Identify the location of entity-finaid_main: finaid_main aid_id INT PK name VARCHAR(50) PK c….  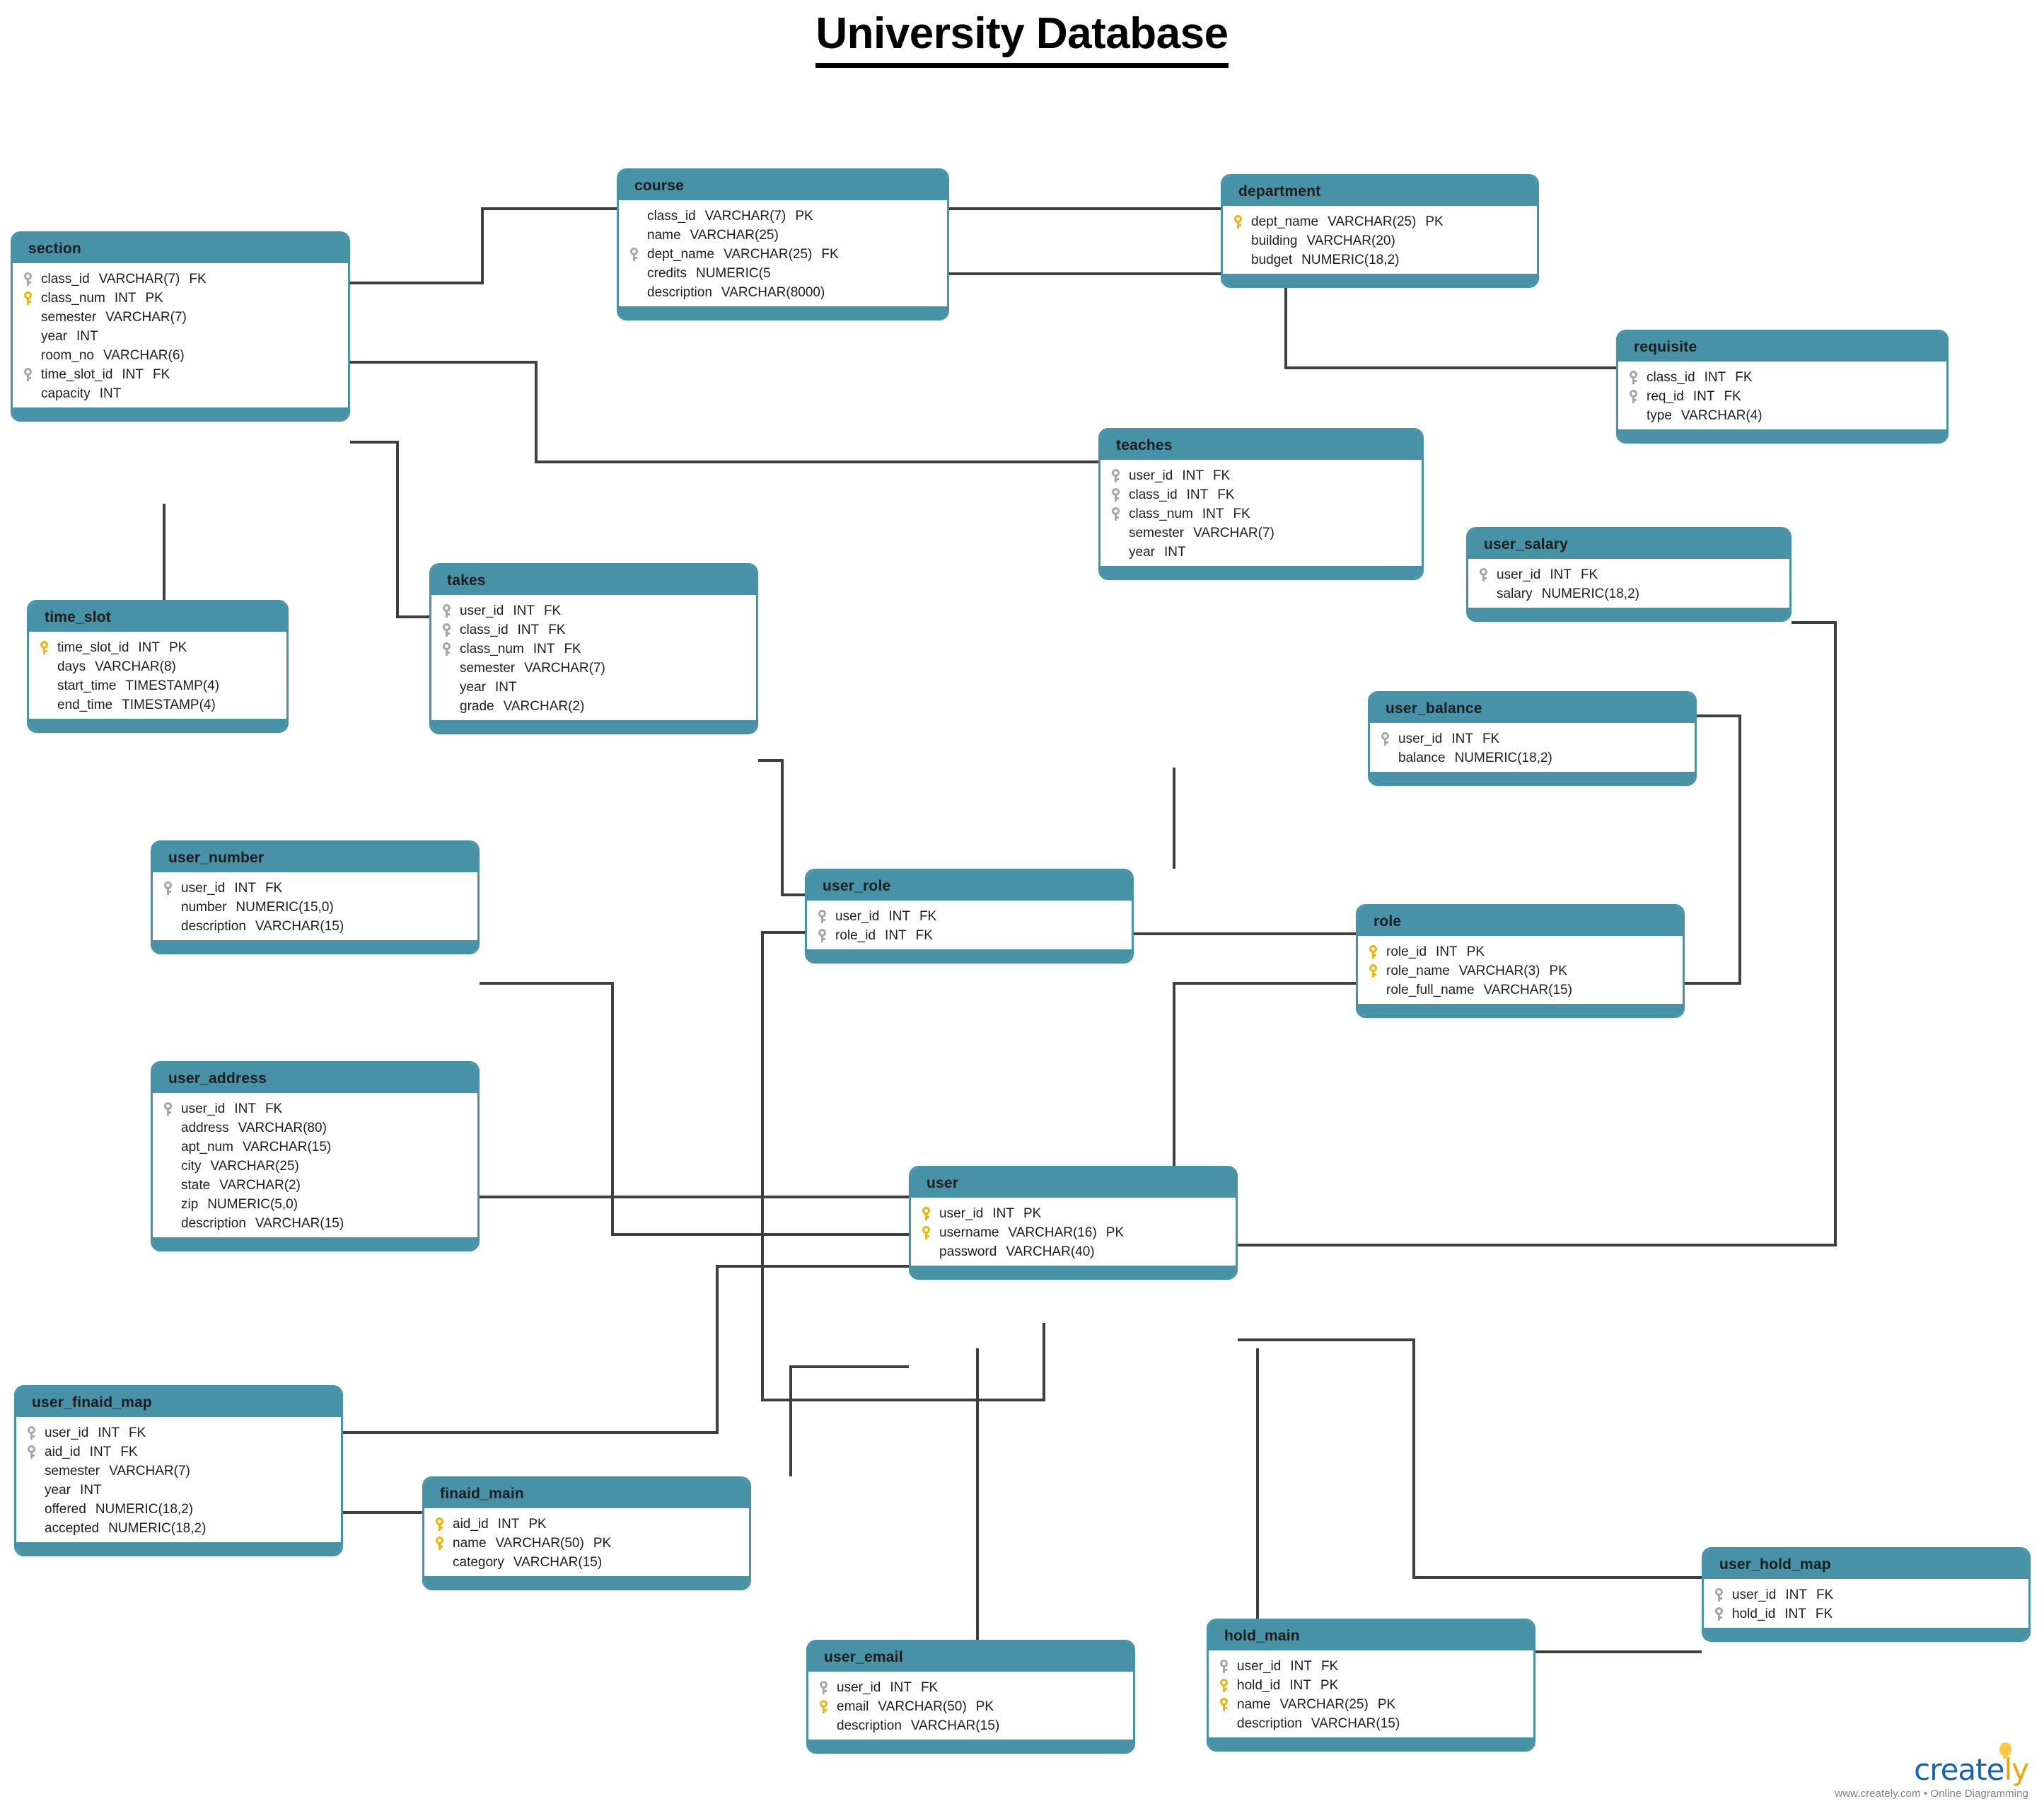
(586, 1533).